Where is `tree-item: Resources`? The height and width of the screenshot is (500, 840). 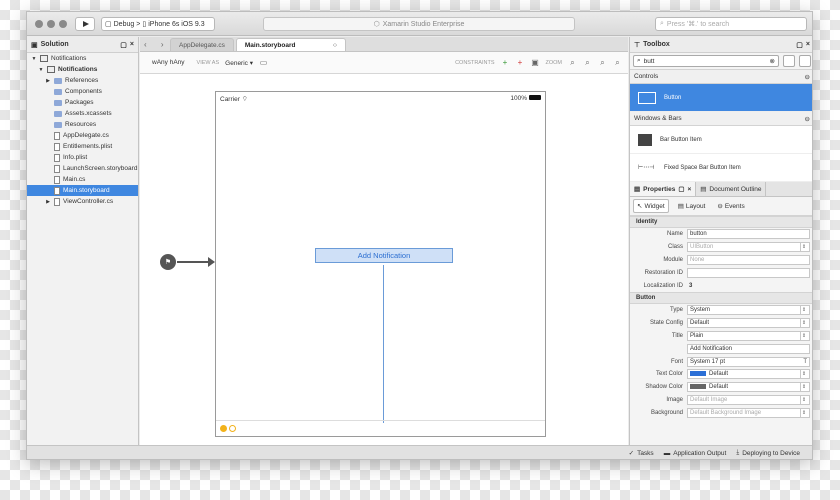
tree-item: Resources is located at coordinates (82, 124).